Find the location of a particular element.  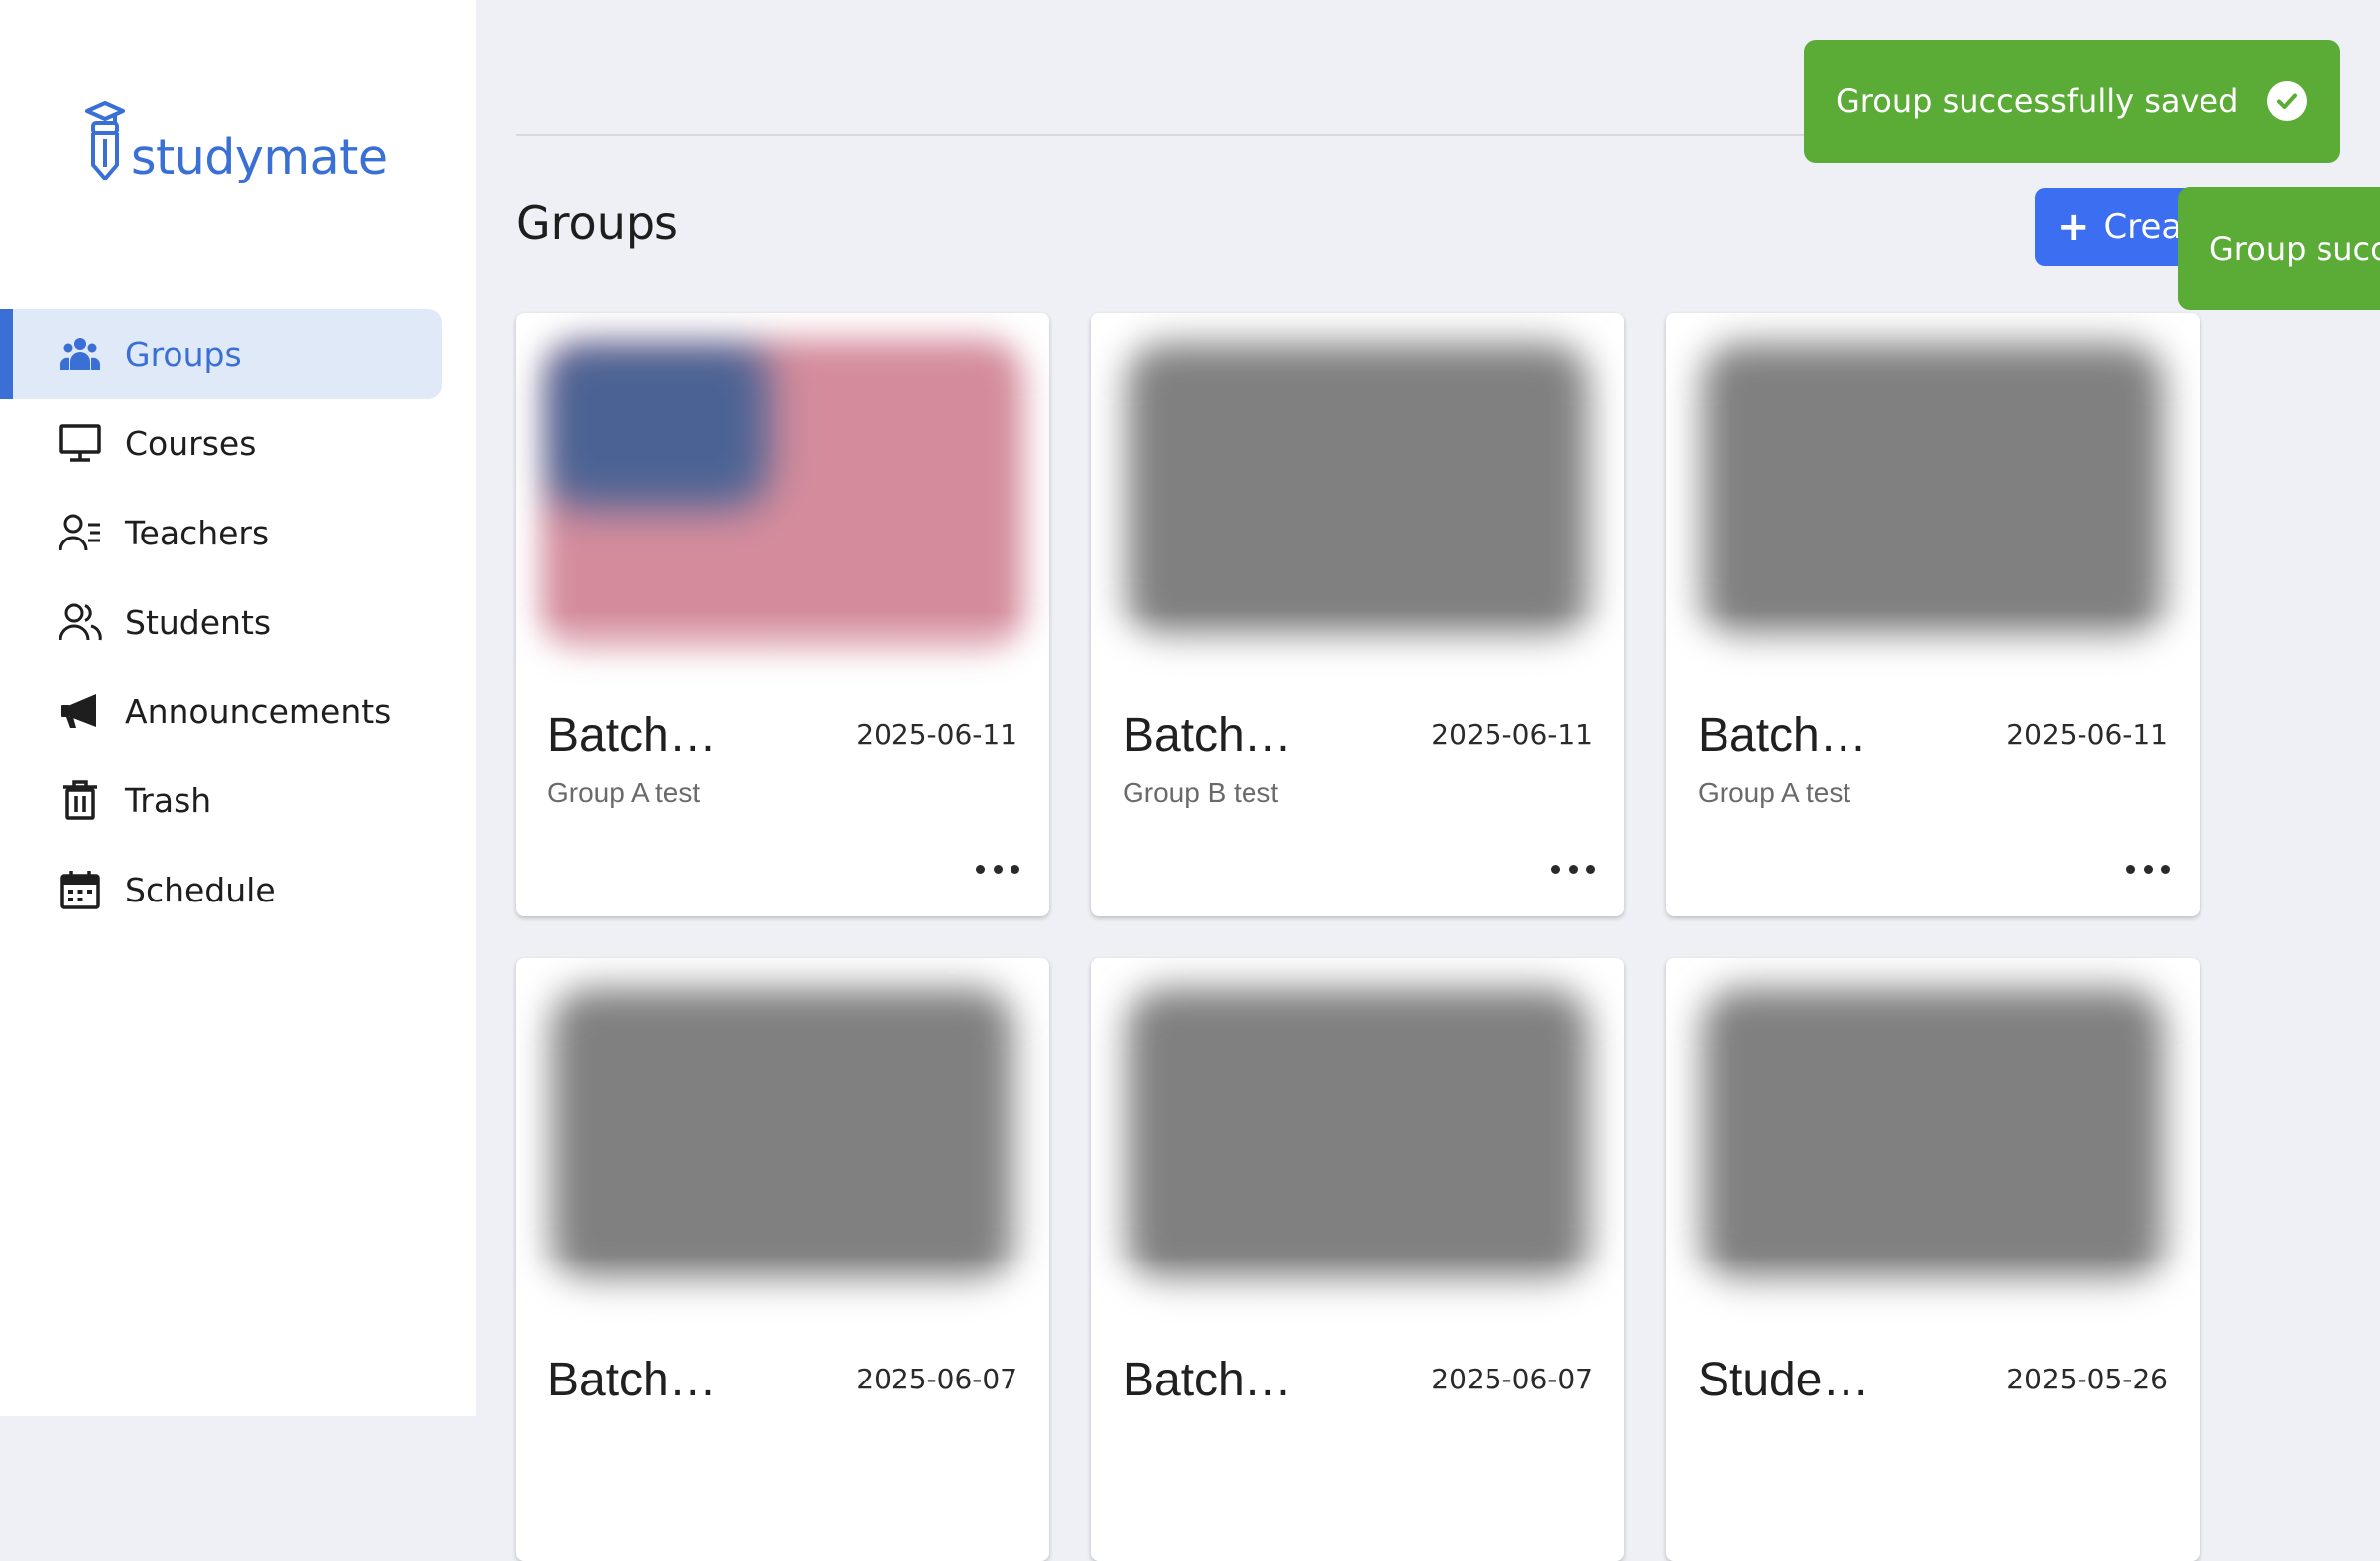

toast-message: Group succ is located at coordinates (2294, 249).